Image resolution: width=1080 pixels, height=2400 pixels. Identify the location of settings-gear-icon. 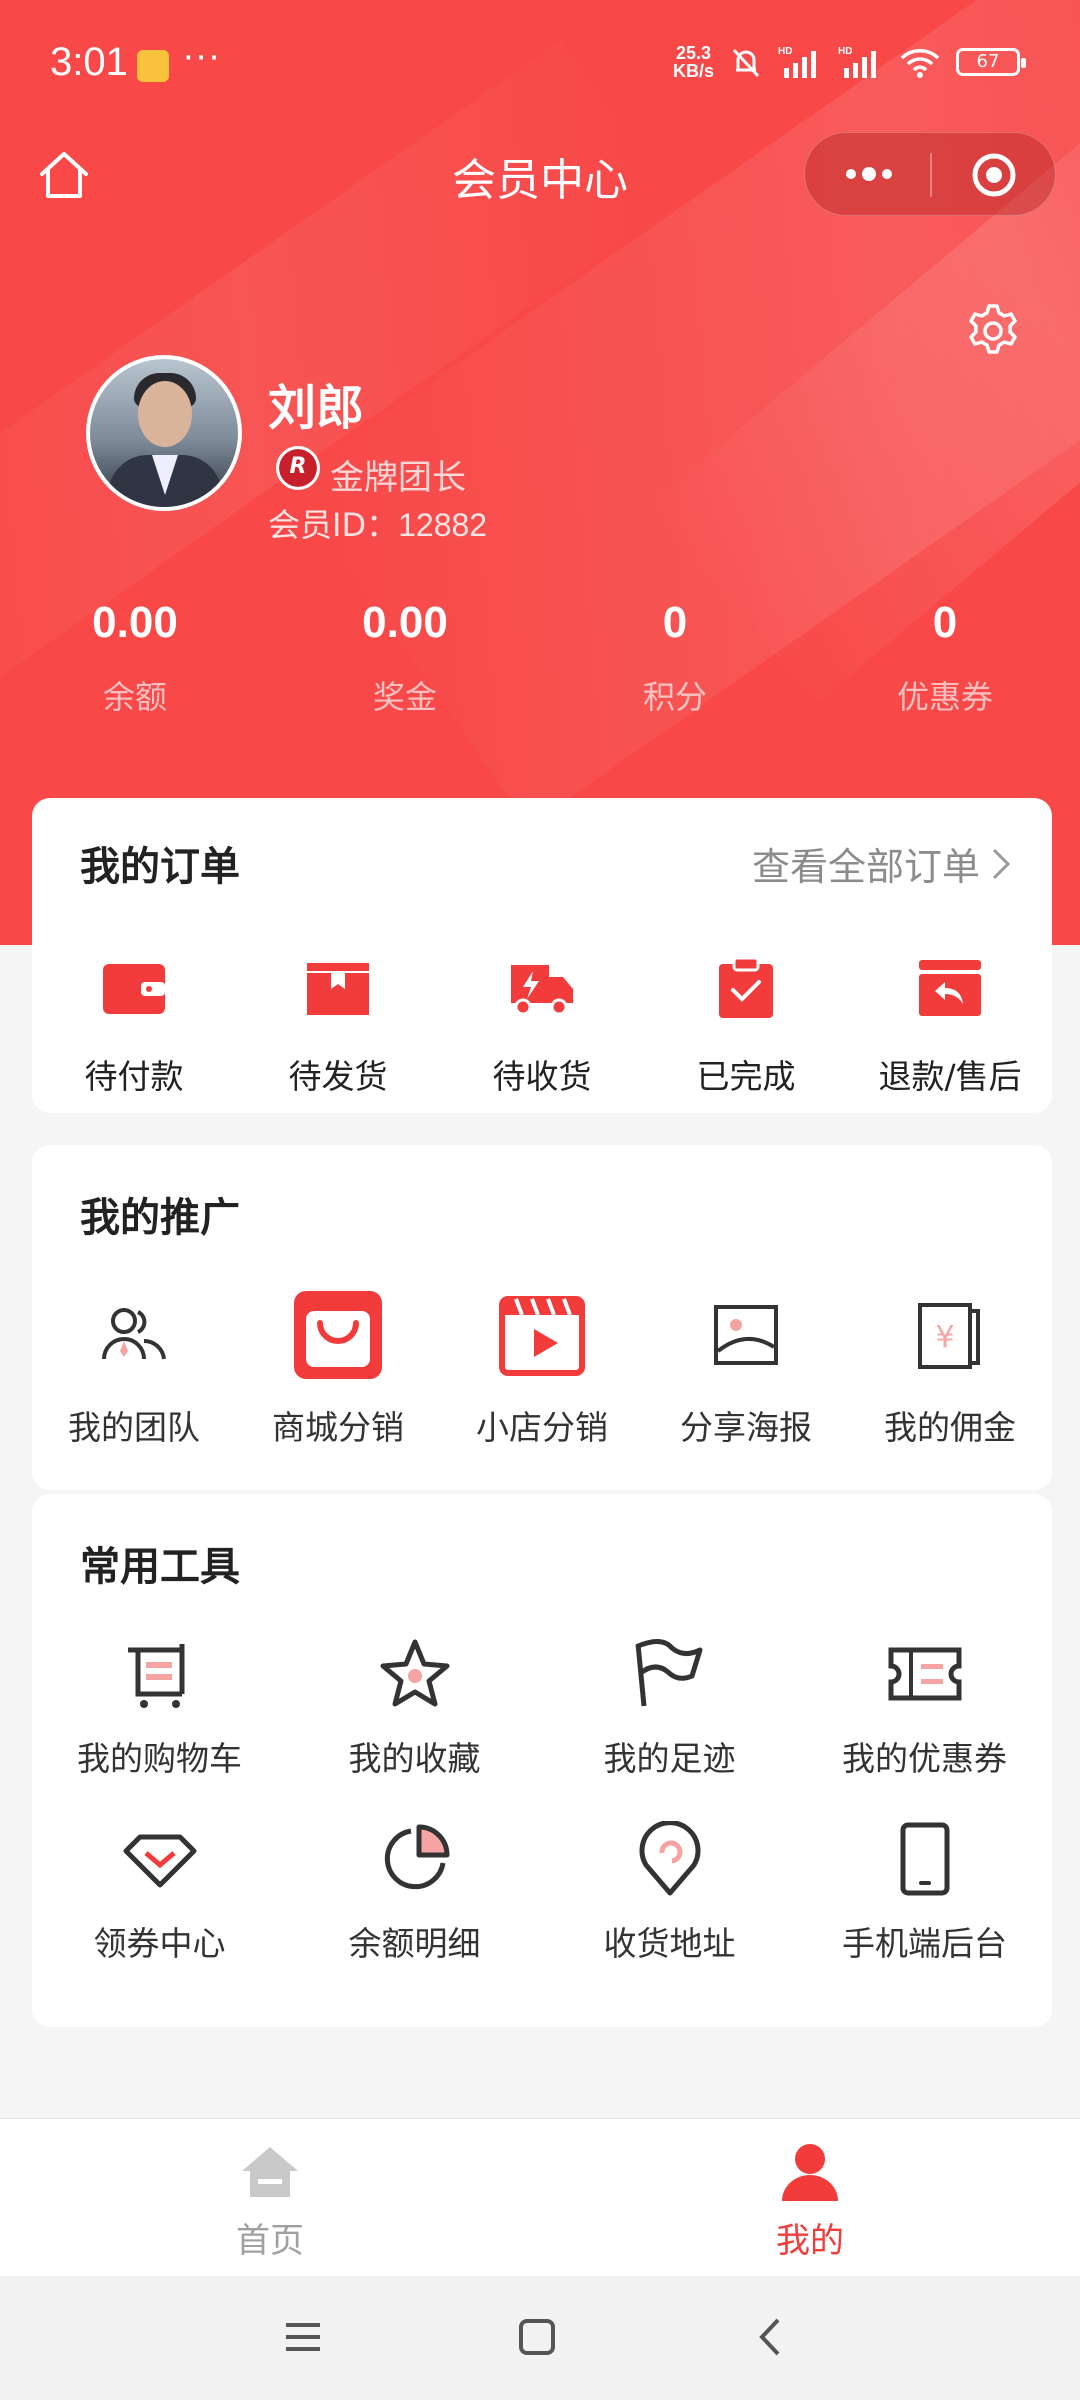
(993, 331).